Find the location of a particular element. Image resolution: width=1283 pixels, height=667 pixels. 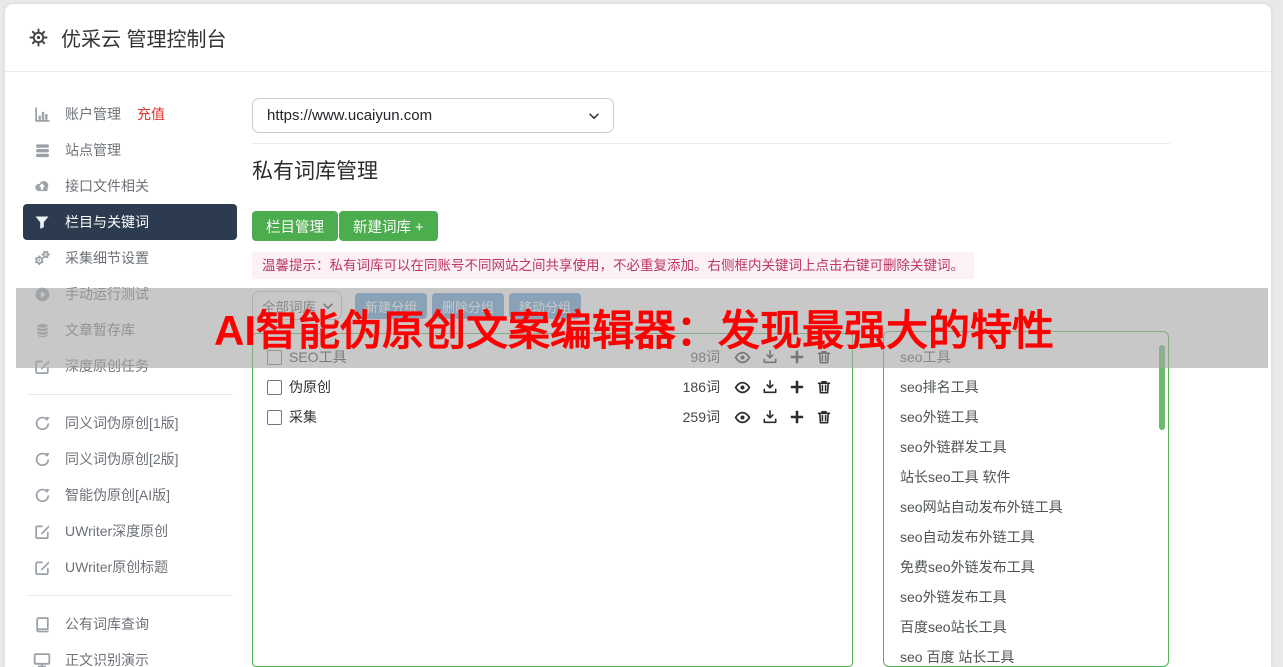

keyword-item: seo外链工具 is located at coordinates (1034, 417).